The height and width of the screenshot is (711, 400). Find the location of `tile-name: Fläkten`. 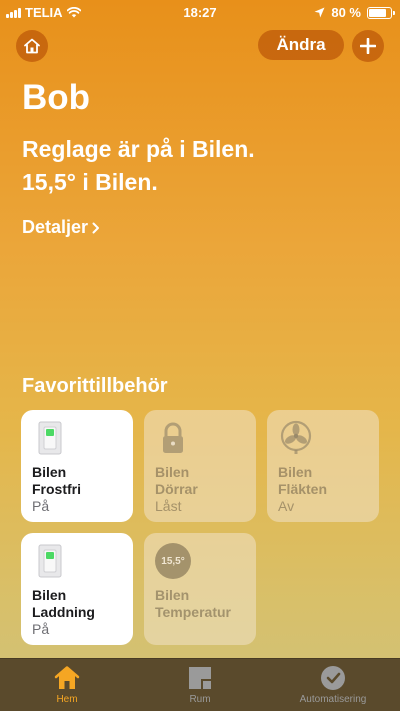

tile-name: Fläkten is located at coordinates (303, 489).